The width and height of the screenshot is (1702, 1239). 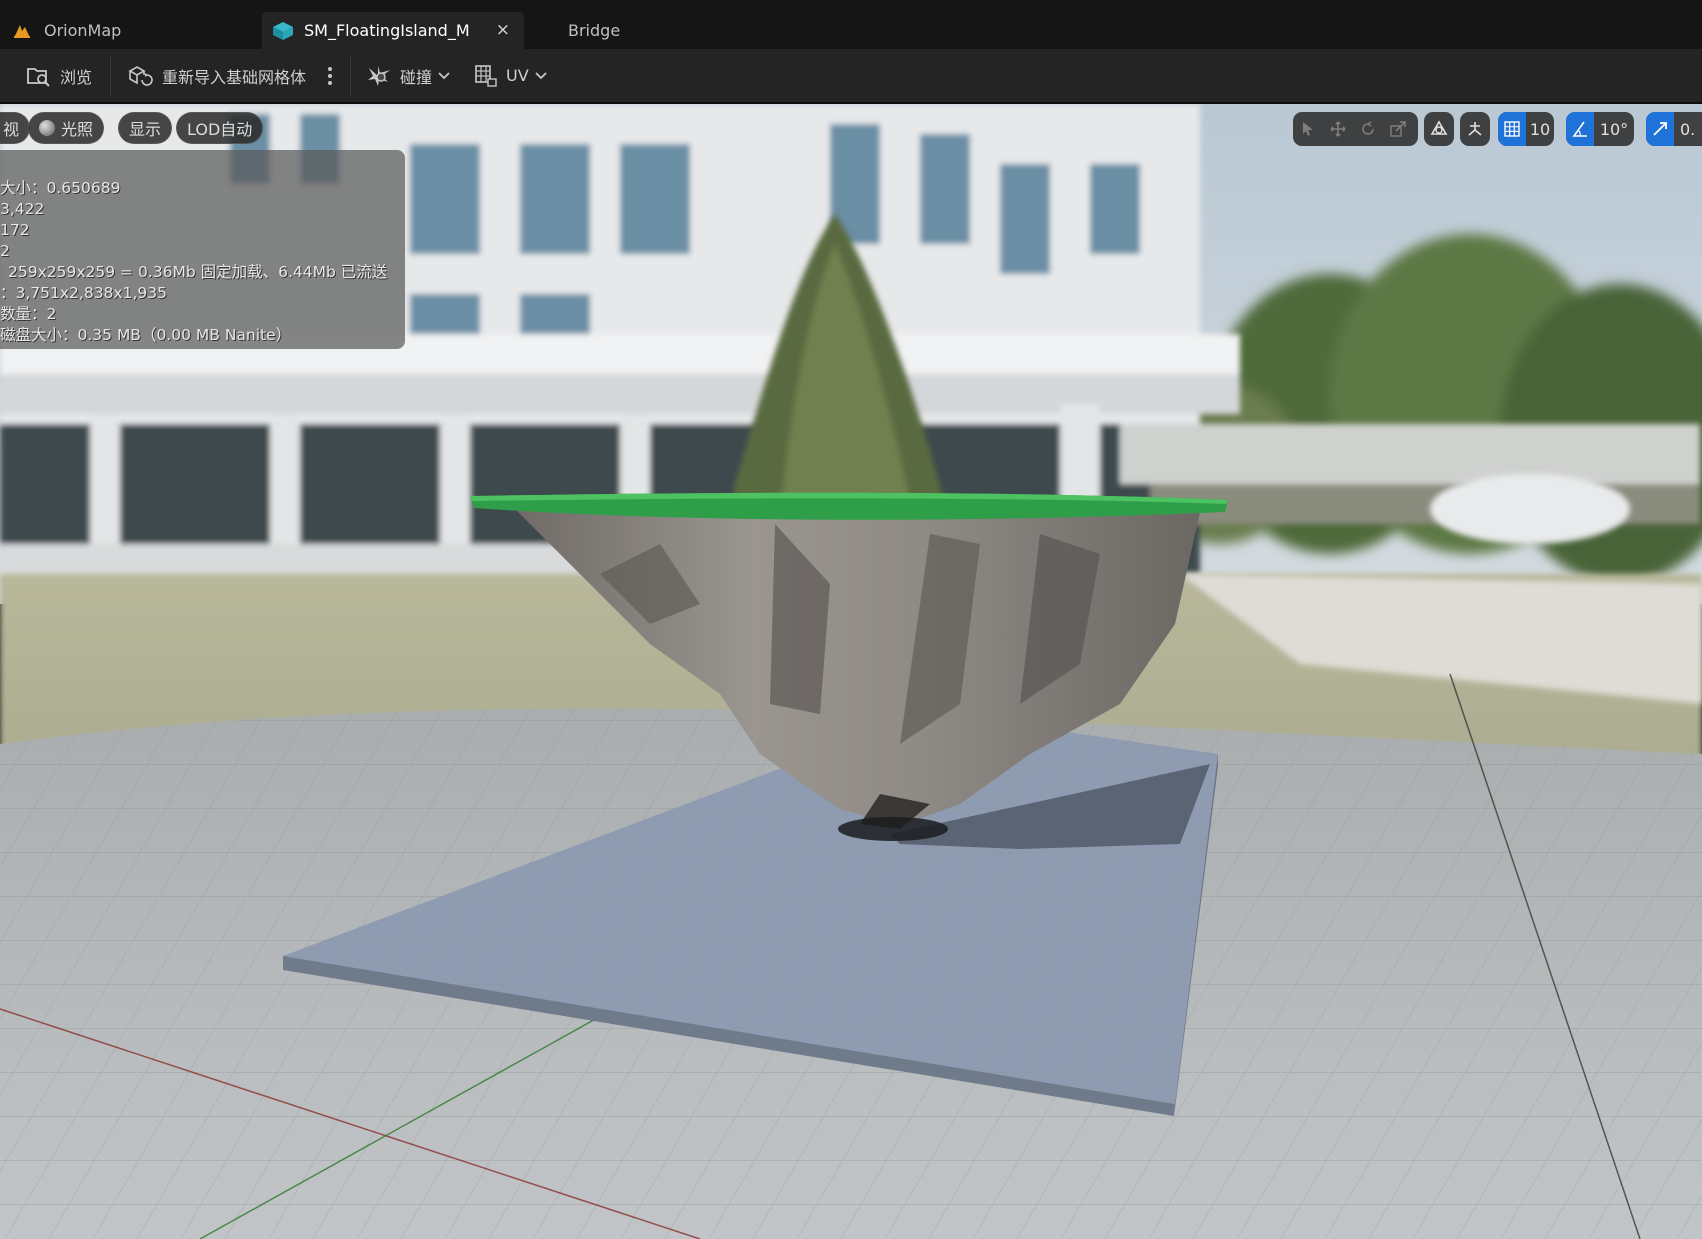 I want to click on lighting-label: 光照, so click(x=77, y=129).